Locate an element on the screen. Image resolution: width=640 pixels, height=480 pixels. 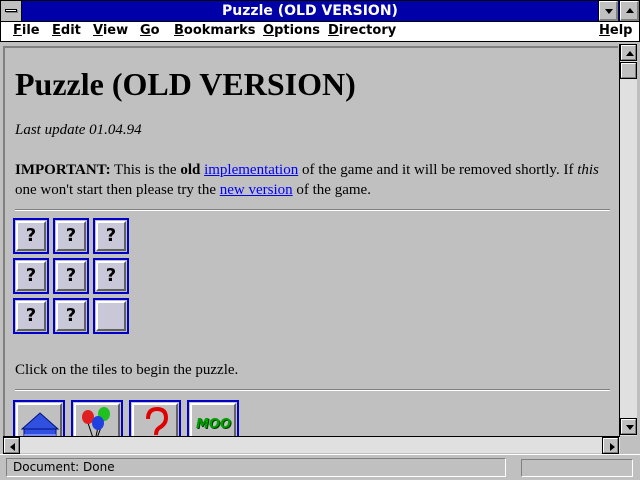
scroll-right-button is located at coordinates (610, 445).